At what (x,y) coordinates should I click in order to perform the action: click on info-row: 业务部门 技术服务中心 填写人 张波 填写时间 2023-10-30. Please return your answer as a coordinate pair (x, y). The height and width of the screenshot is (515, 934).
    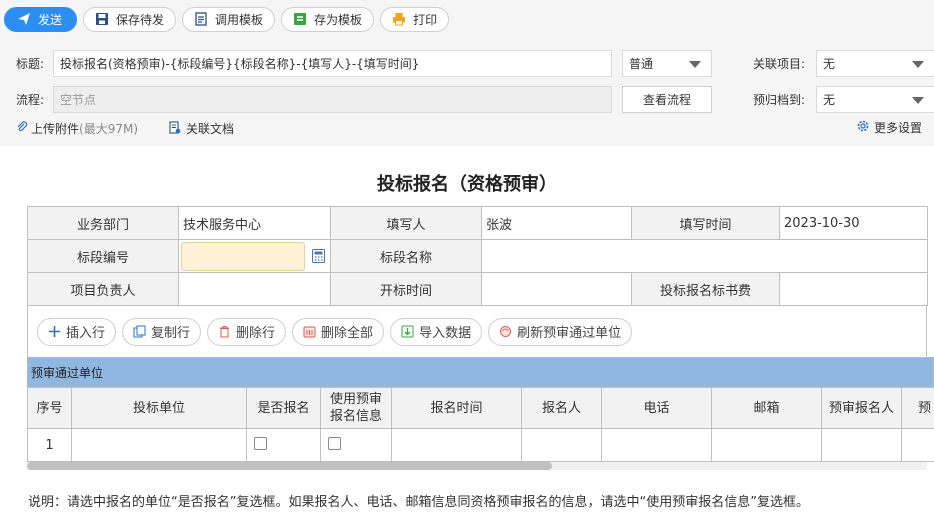
    Looking at the image, I should click on (477, 223).